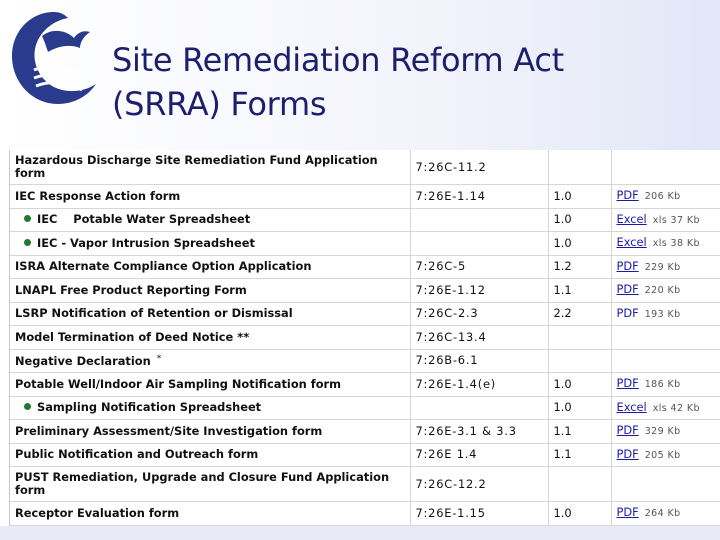 The image size is (720, 540). What do you see at coordinates (360, 533) in the screenshot?
I see `footer-band` at bounding box center [360, 533].